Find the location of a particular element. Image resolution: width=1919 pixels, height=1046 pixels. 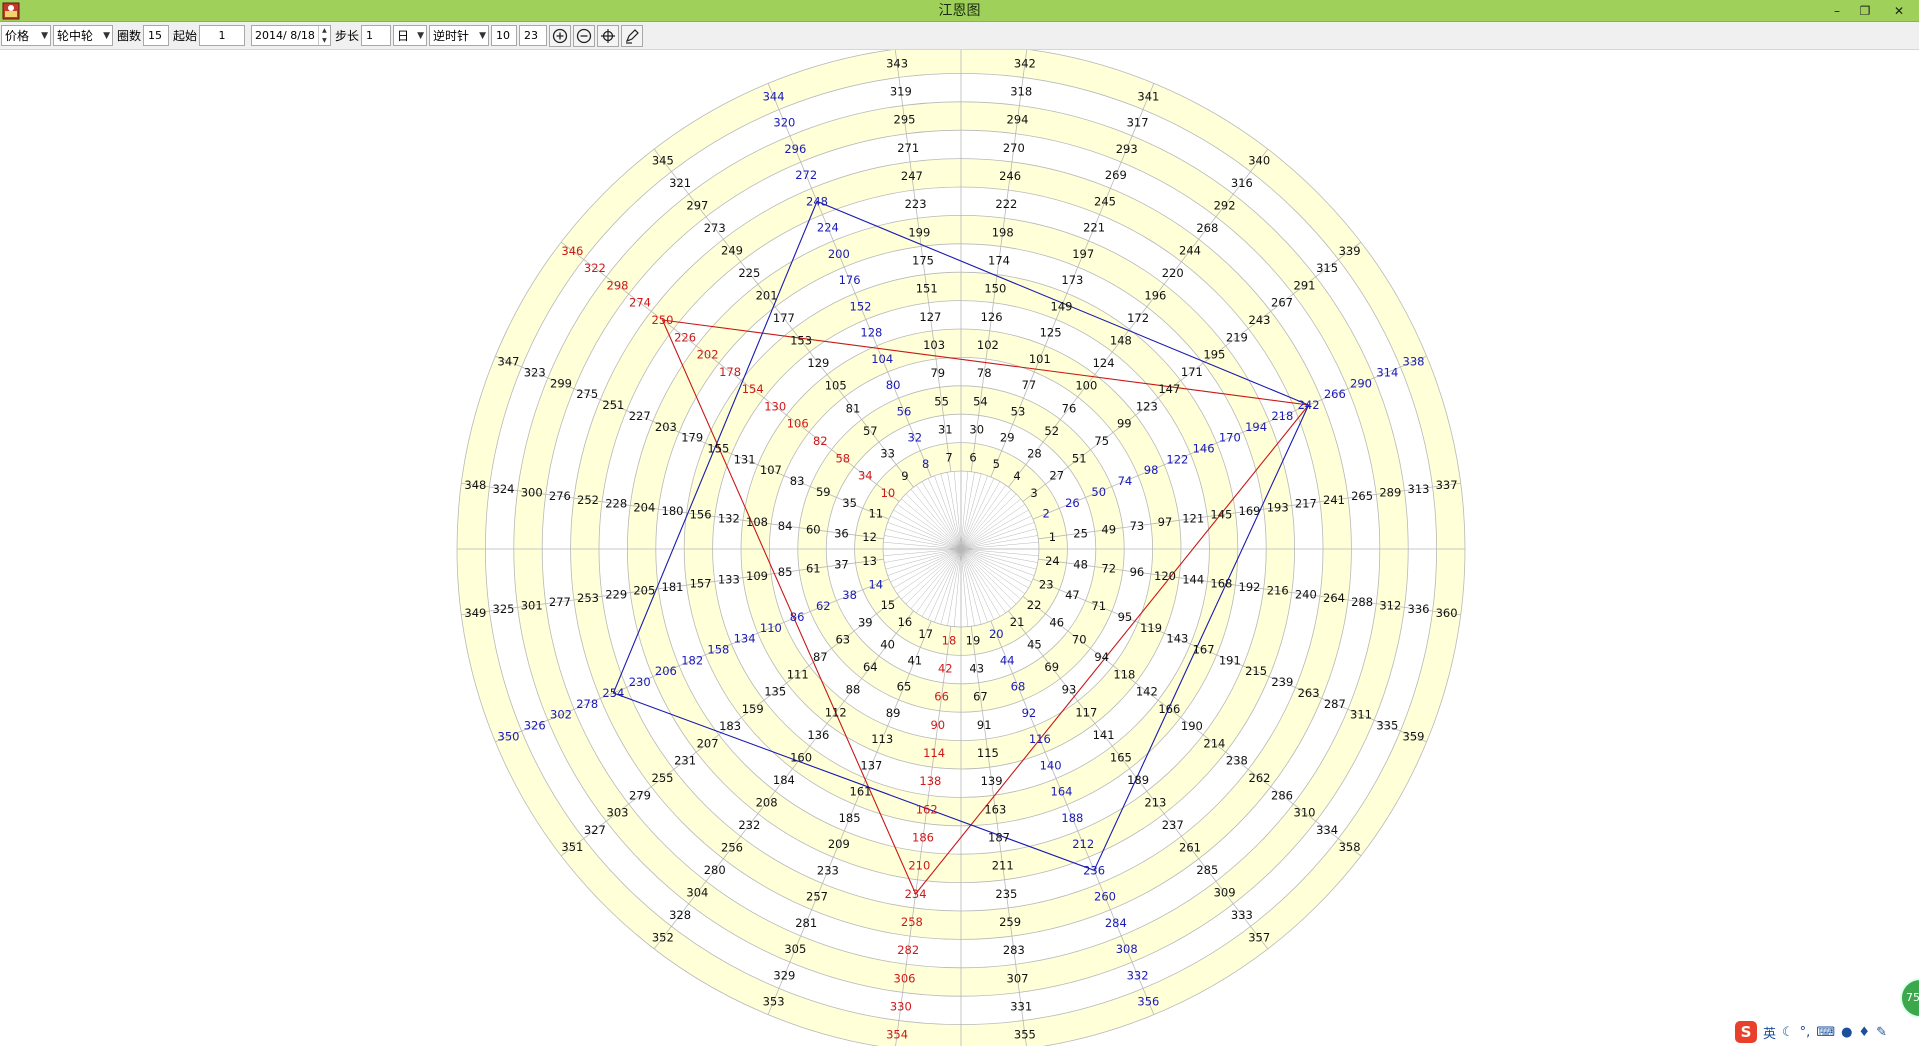

wheel-number: 58 is located at coordinates (842, 458).